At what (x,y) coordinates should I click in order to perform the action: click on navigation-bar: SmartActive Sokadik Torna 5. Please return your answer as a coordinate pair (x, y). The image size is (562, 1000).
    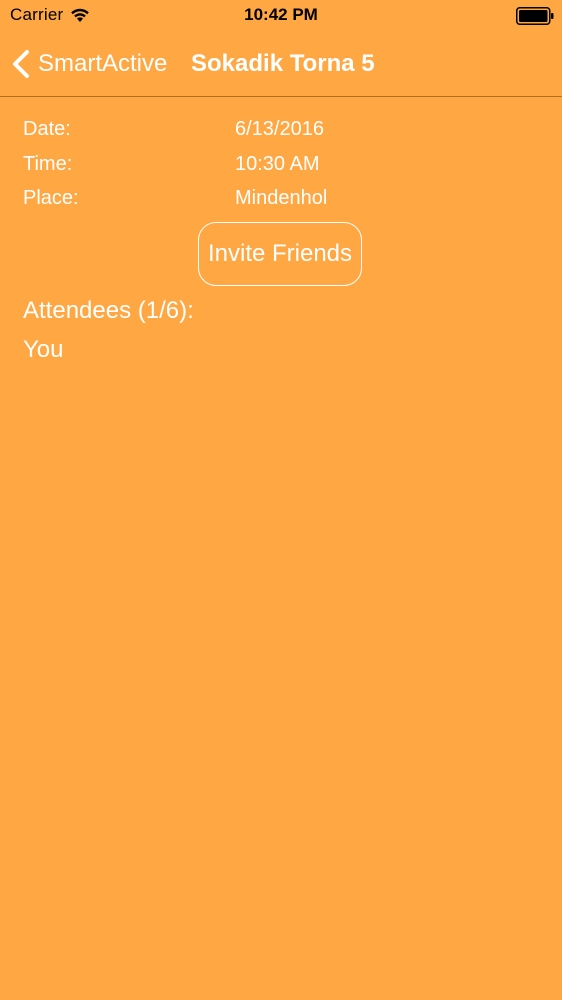
    Looking at the image, I should click on (281, 64).